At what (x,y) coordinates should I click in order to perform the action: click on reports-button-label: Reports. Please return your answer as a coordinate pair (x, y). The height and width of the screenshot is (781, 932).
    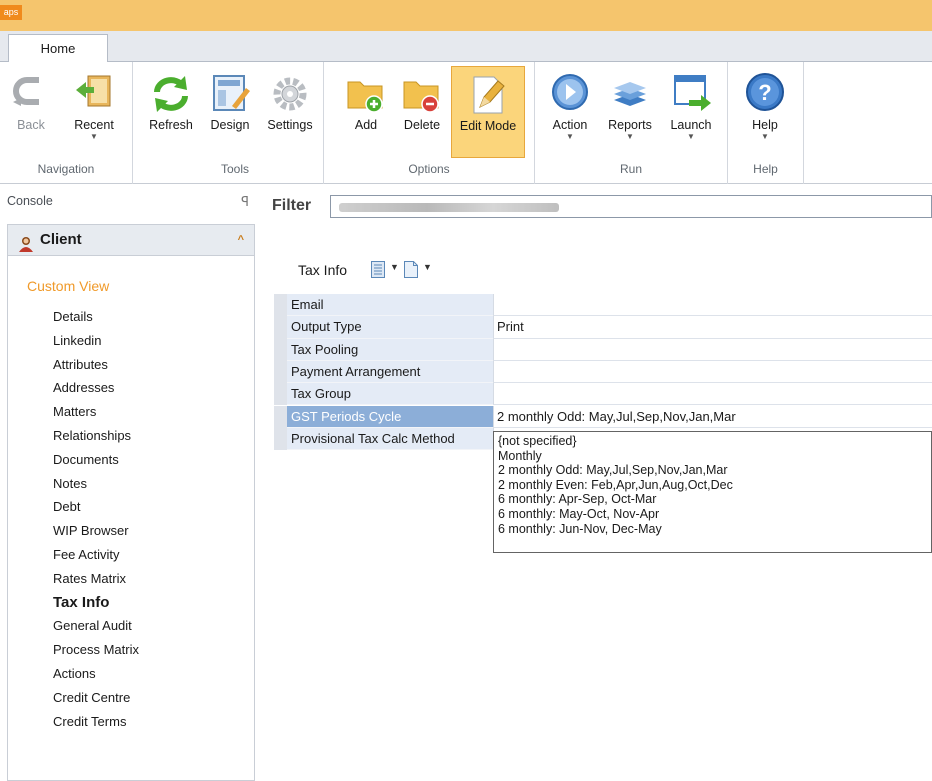
    Looking at the image, I should click on (630, 125).